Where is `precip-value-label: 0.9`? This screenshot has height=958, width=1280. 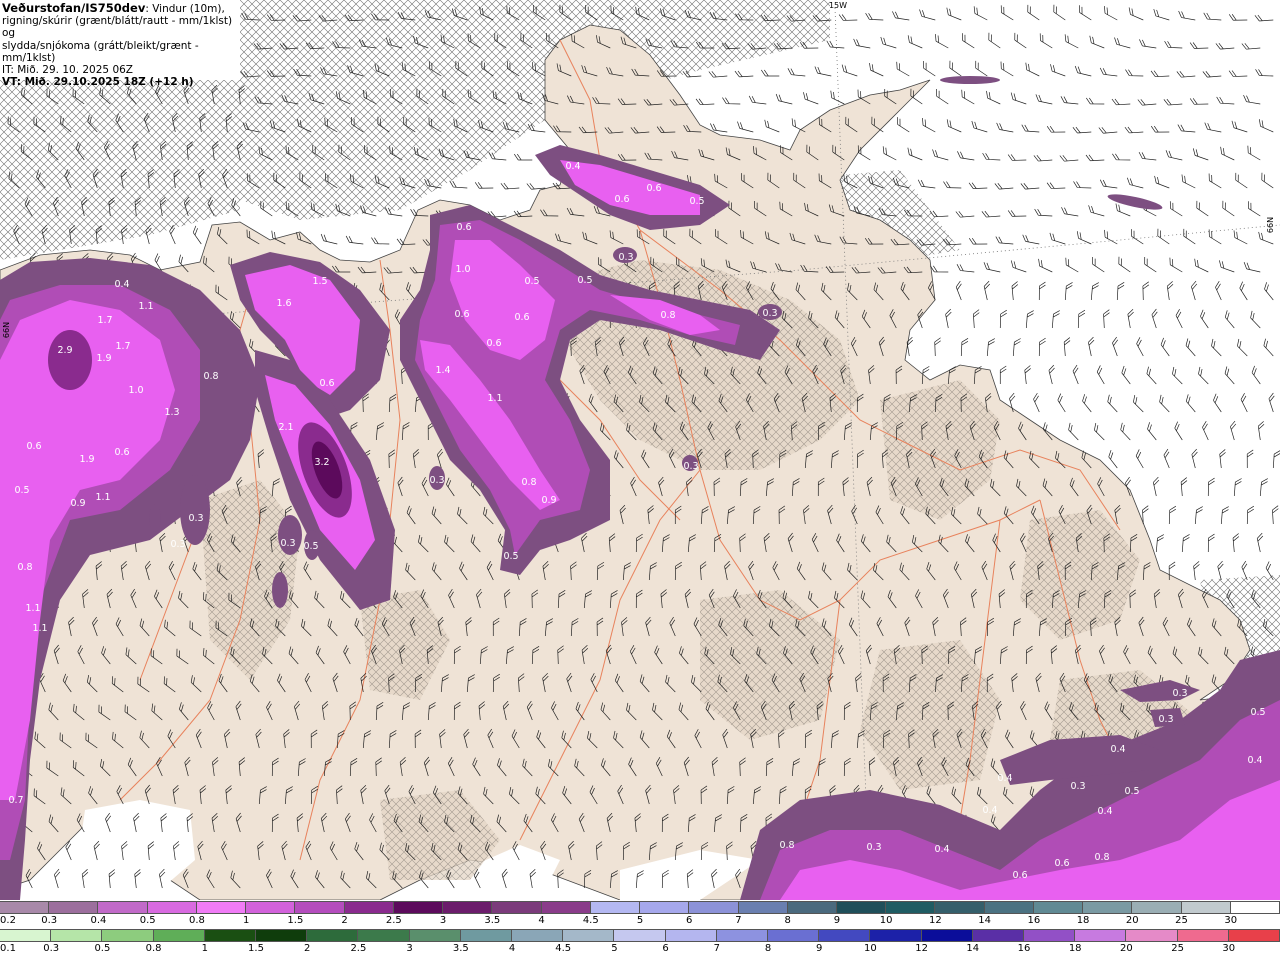 precip-value-label: 0.9 is located at coordinates (548, 500).